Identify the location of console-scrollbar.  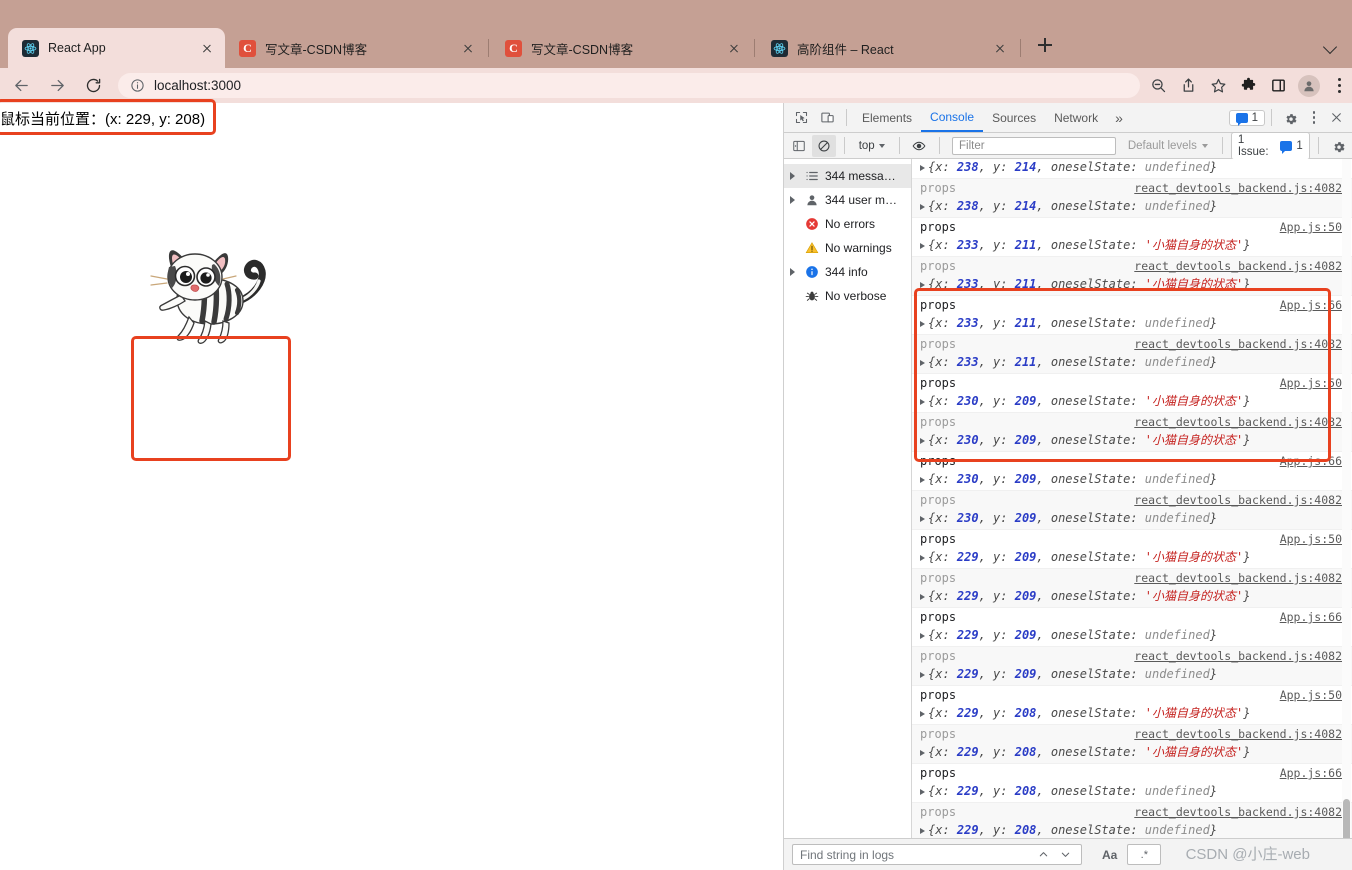
(1346, 498).